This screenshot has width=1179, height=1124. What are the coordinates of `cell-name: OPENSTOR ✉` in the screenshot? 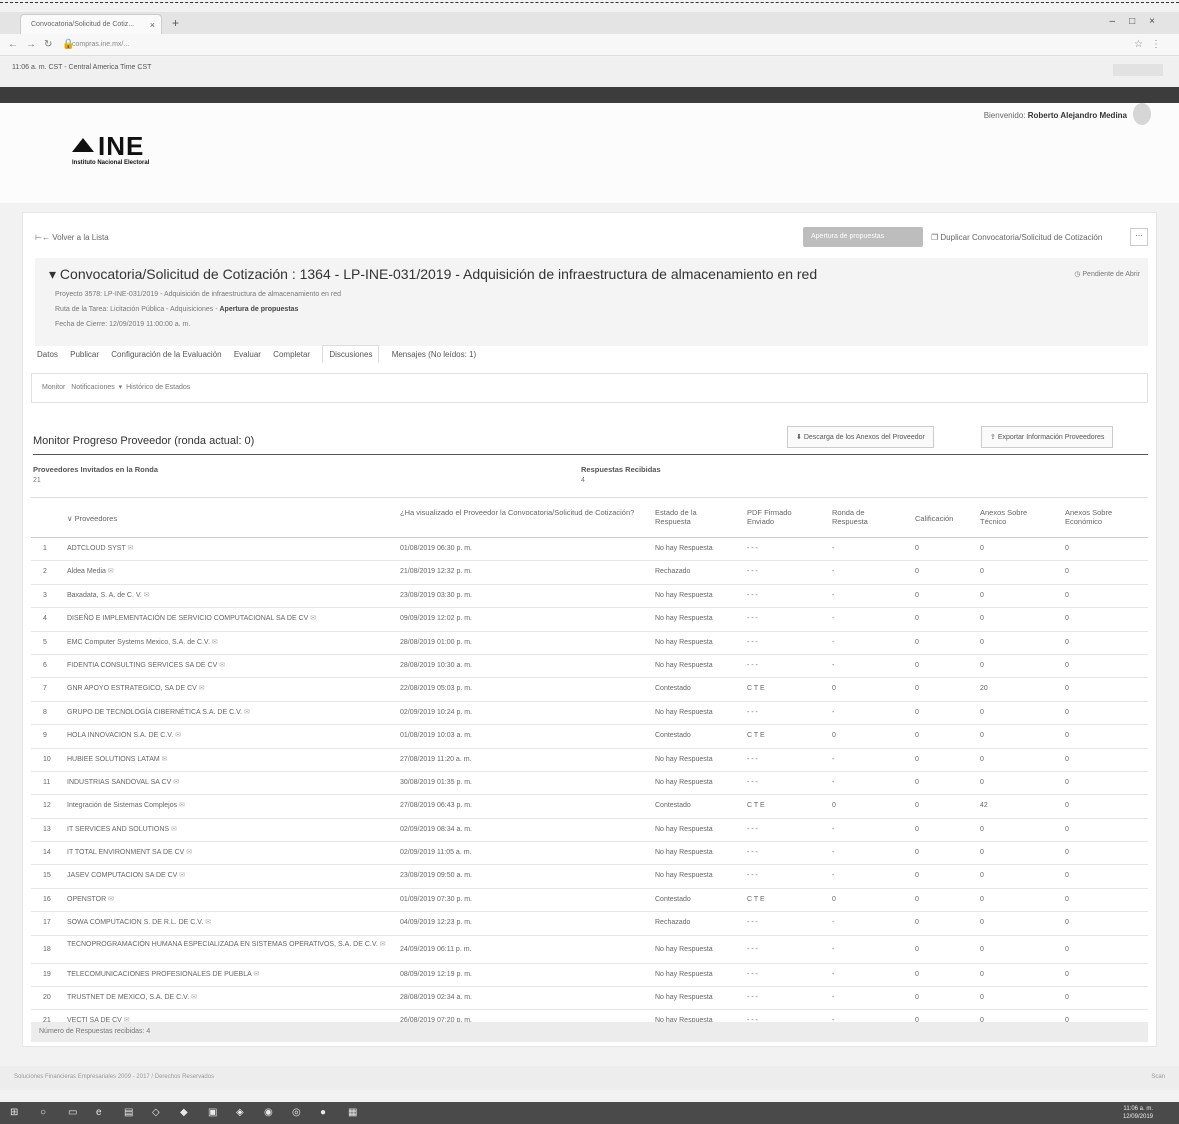 It's located at (227, 900).